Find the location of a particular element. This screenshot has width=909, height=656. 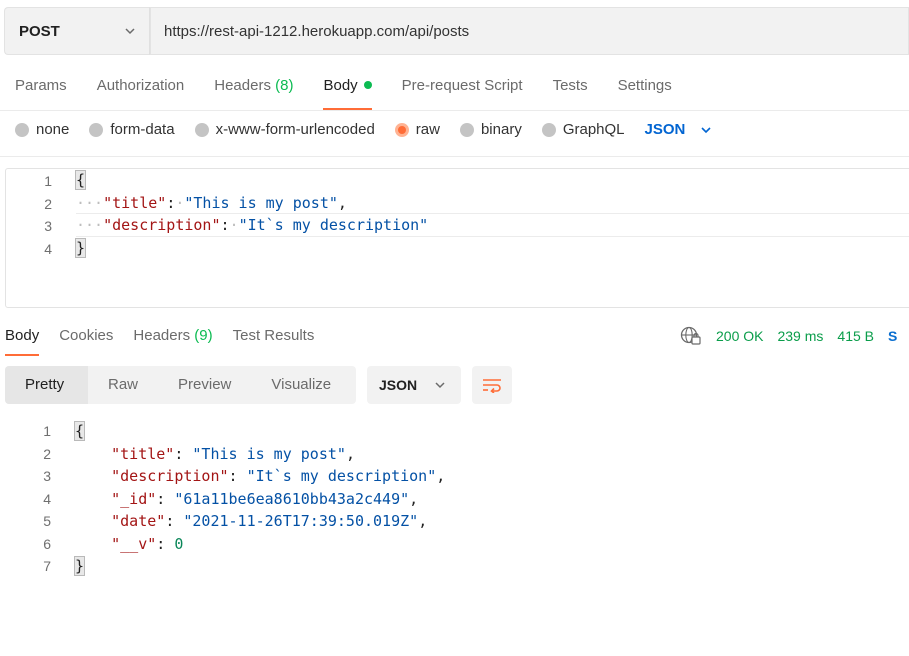

status-code: 200 OK is located at coordinates (739, 336).